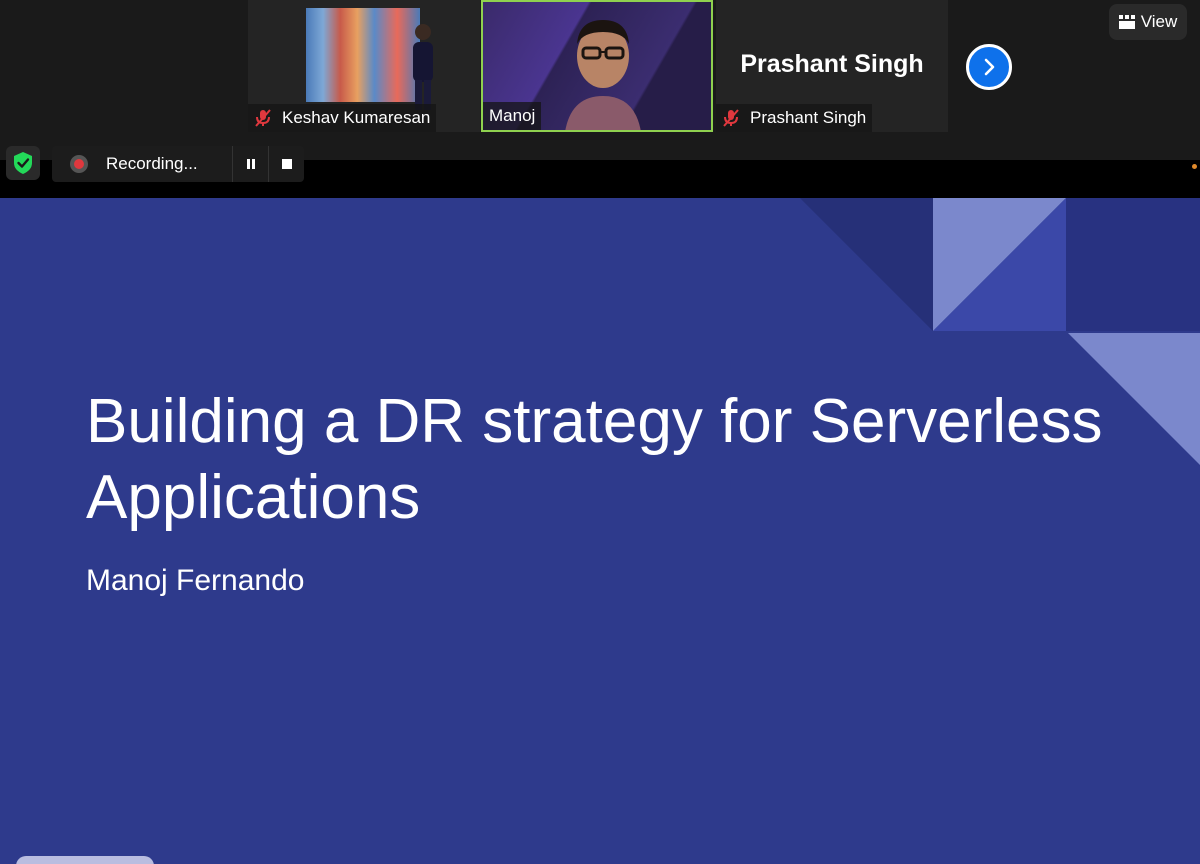 The image size is (1200, 864). I want to click on participant-name-tag: Prashant Singh, so click(794, 118).